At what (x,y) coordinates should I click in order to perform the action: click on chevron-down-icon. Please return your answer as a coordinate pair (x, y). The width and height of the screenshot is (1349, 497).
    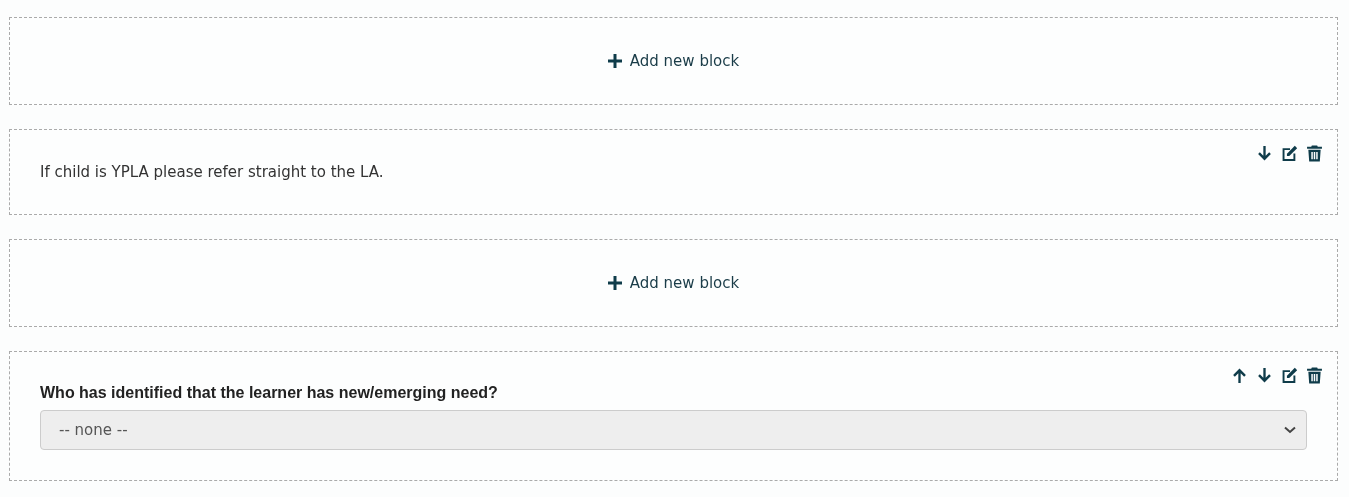
    Looking at the image, I should click on (1290, 430).